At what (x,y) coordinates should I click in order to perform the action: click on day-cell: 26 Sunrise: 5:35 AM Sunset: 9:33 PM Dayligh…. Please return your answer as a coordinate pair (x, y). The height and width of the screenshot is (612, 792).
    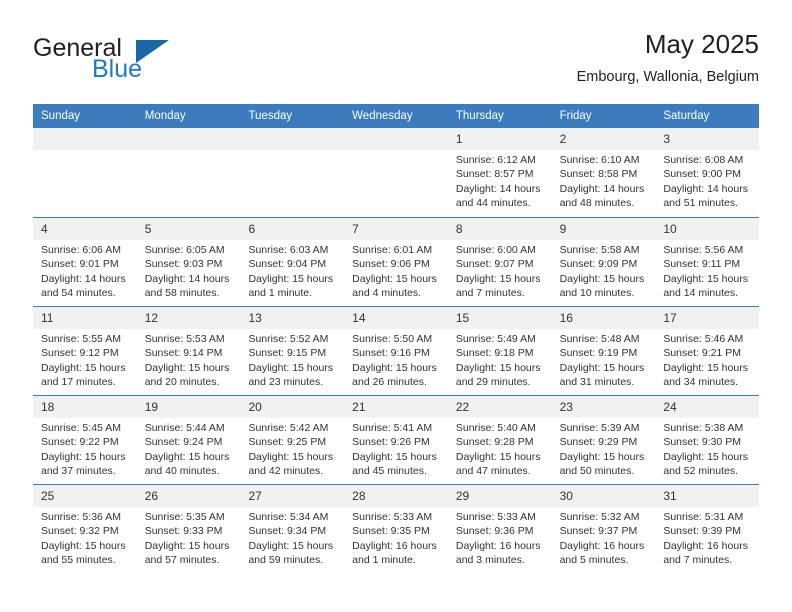
    Looking at the image, I should click on (188, 529).